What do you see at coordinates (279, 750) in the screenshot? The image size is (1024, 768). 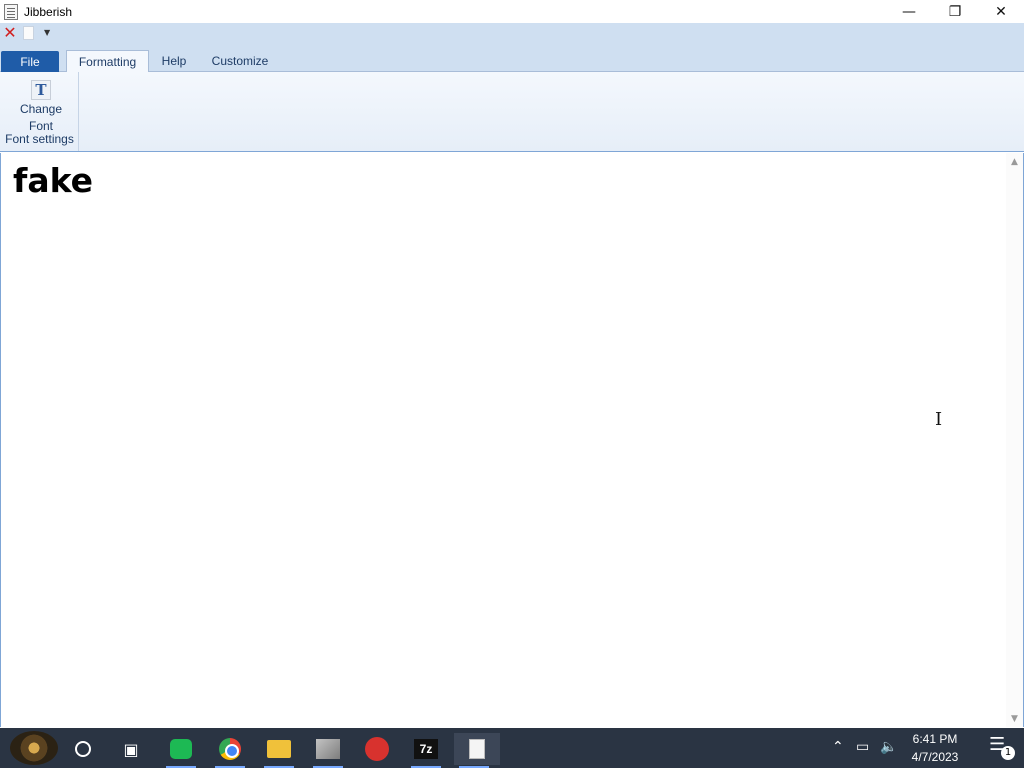 I see `file-explorer-icon` at bounding box center [279, 750].